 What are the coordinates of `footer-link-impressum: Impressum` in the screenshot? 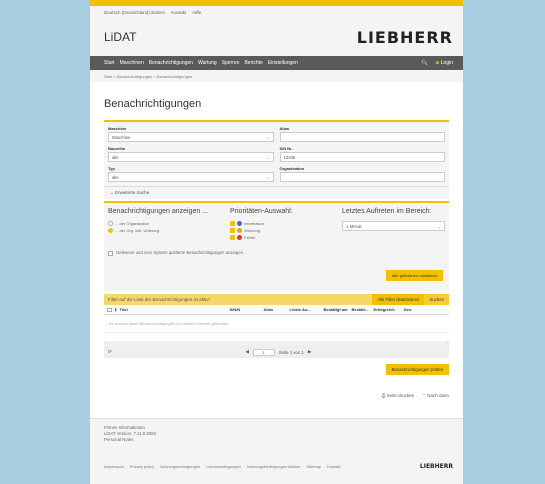 It's located at (114, 466).